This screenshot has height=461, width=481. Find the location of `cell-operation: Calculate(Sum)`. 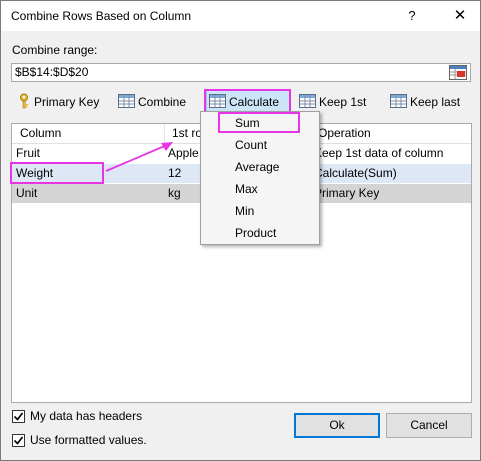

cell-operation: Calculate(Sum) is located at coordinates (355, 173).